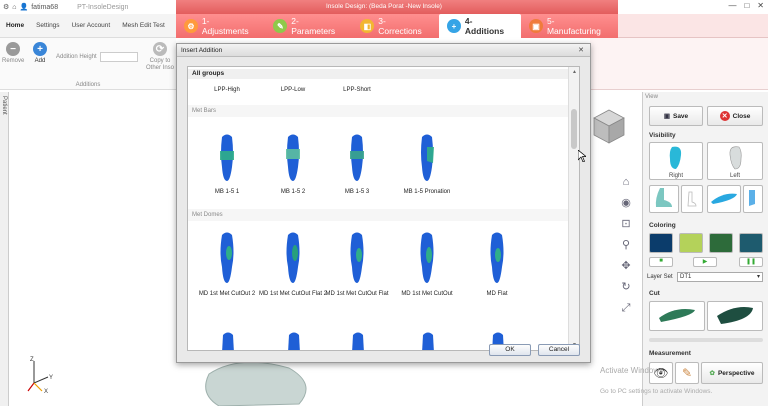 Image resolution: width=768 pixels, height=406 pixels. What do you see at coordinates (395, 26) in the screenshot?
I see `tab-corrections: ◧ 3- Corrections` at bounding box center [395, 26].